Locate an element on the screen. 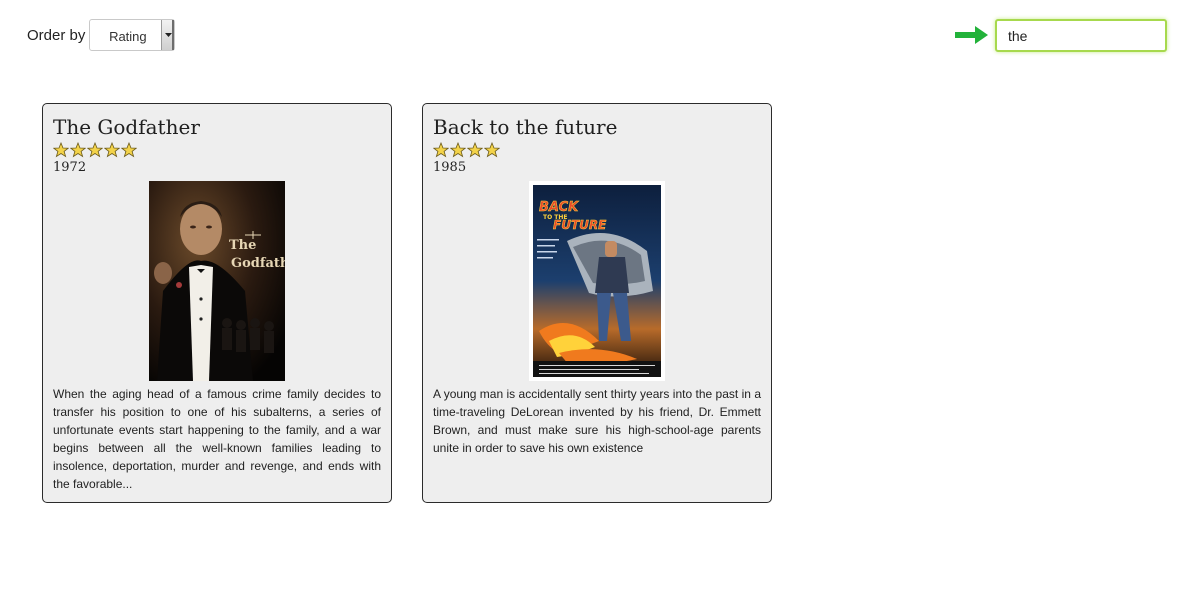 The image size is (1189, 615). movie-year: 1972 is located at coordinates (70, 167).